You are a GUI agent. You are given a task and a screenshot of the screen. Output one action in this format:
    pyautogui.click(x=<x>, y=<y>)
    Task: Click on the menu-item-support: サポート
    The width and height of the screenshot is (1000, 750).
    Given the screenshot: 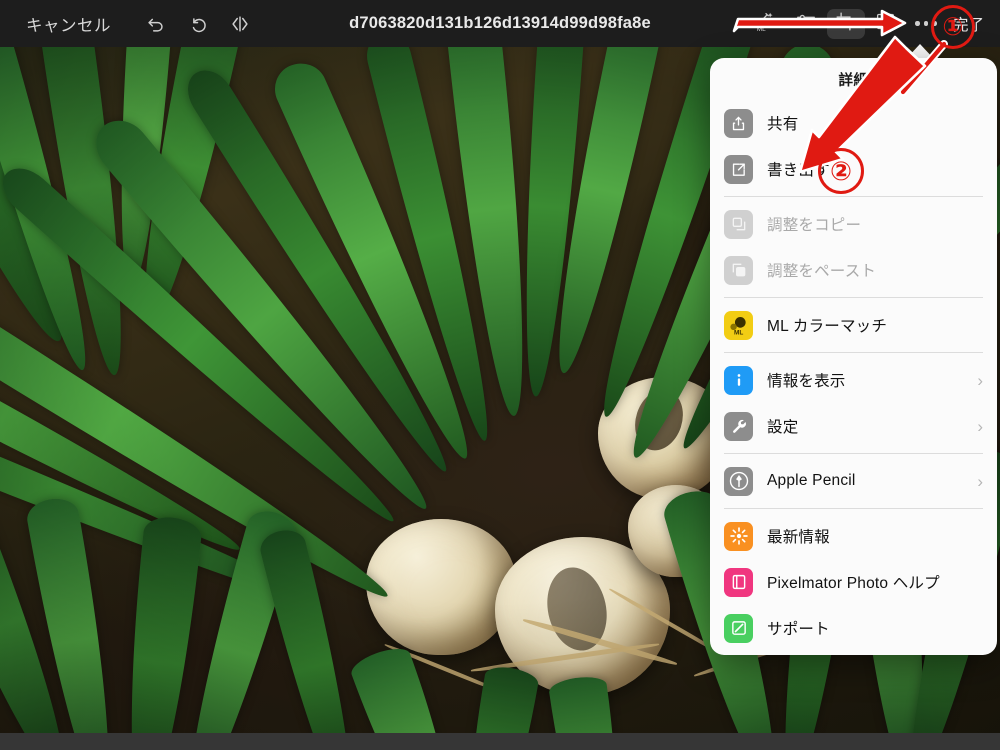 What is the action you would take?
    pyautogui.click(x=853, y=628)
    